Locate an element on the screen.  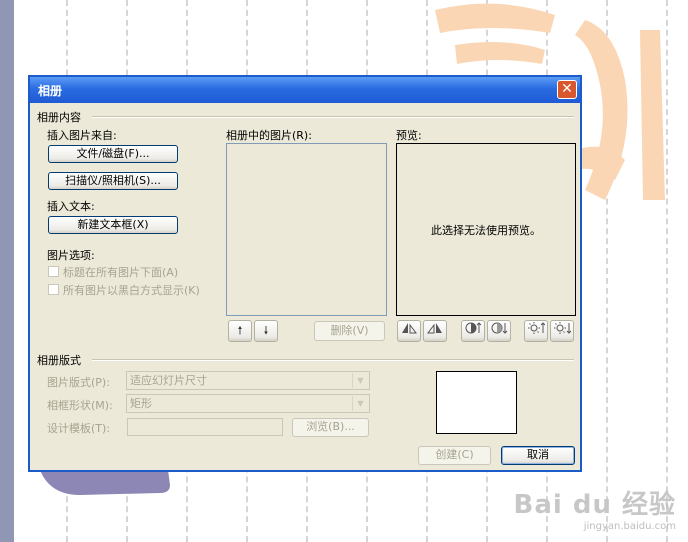
pictures-in-album-list is located at coordinates (306, 229).